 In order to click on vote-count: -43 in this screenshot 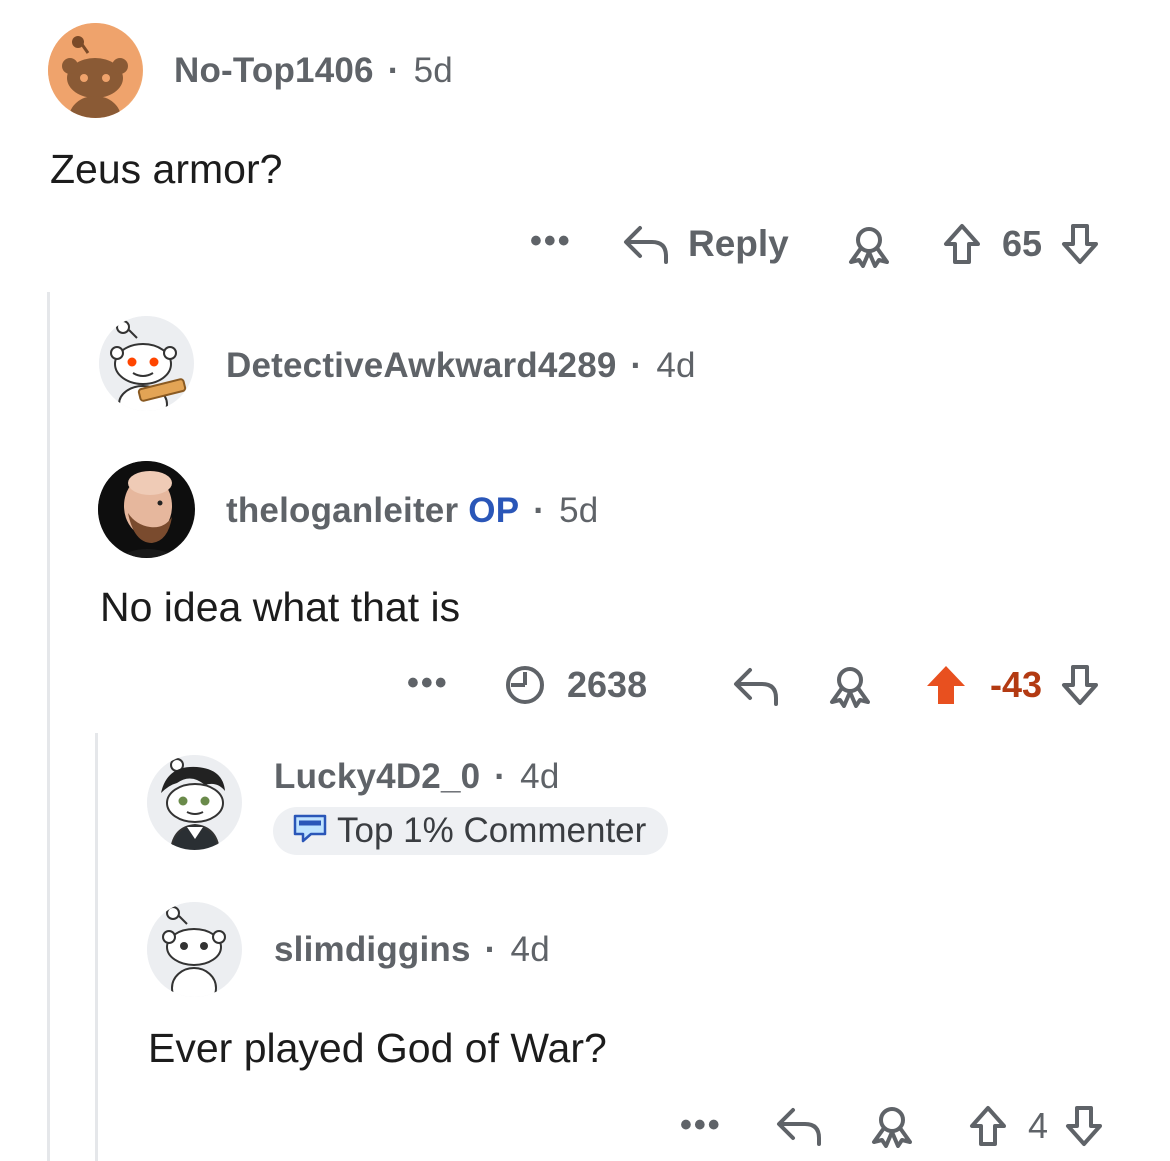, I will do `click(1016, 684)`.